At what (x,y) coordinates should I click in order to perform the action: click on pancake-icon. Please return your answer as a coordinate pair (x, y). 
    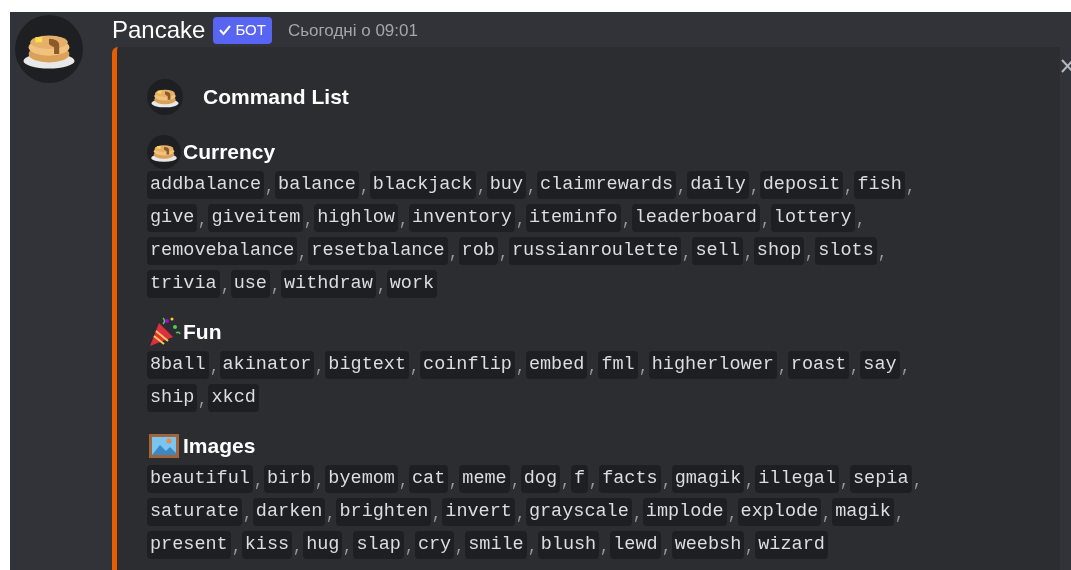
    Looking at the image, I should click on (164, 151).